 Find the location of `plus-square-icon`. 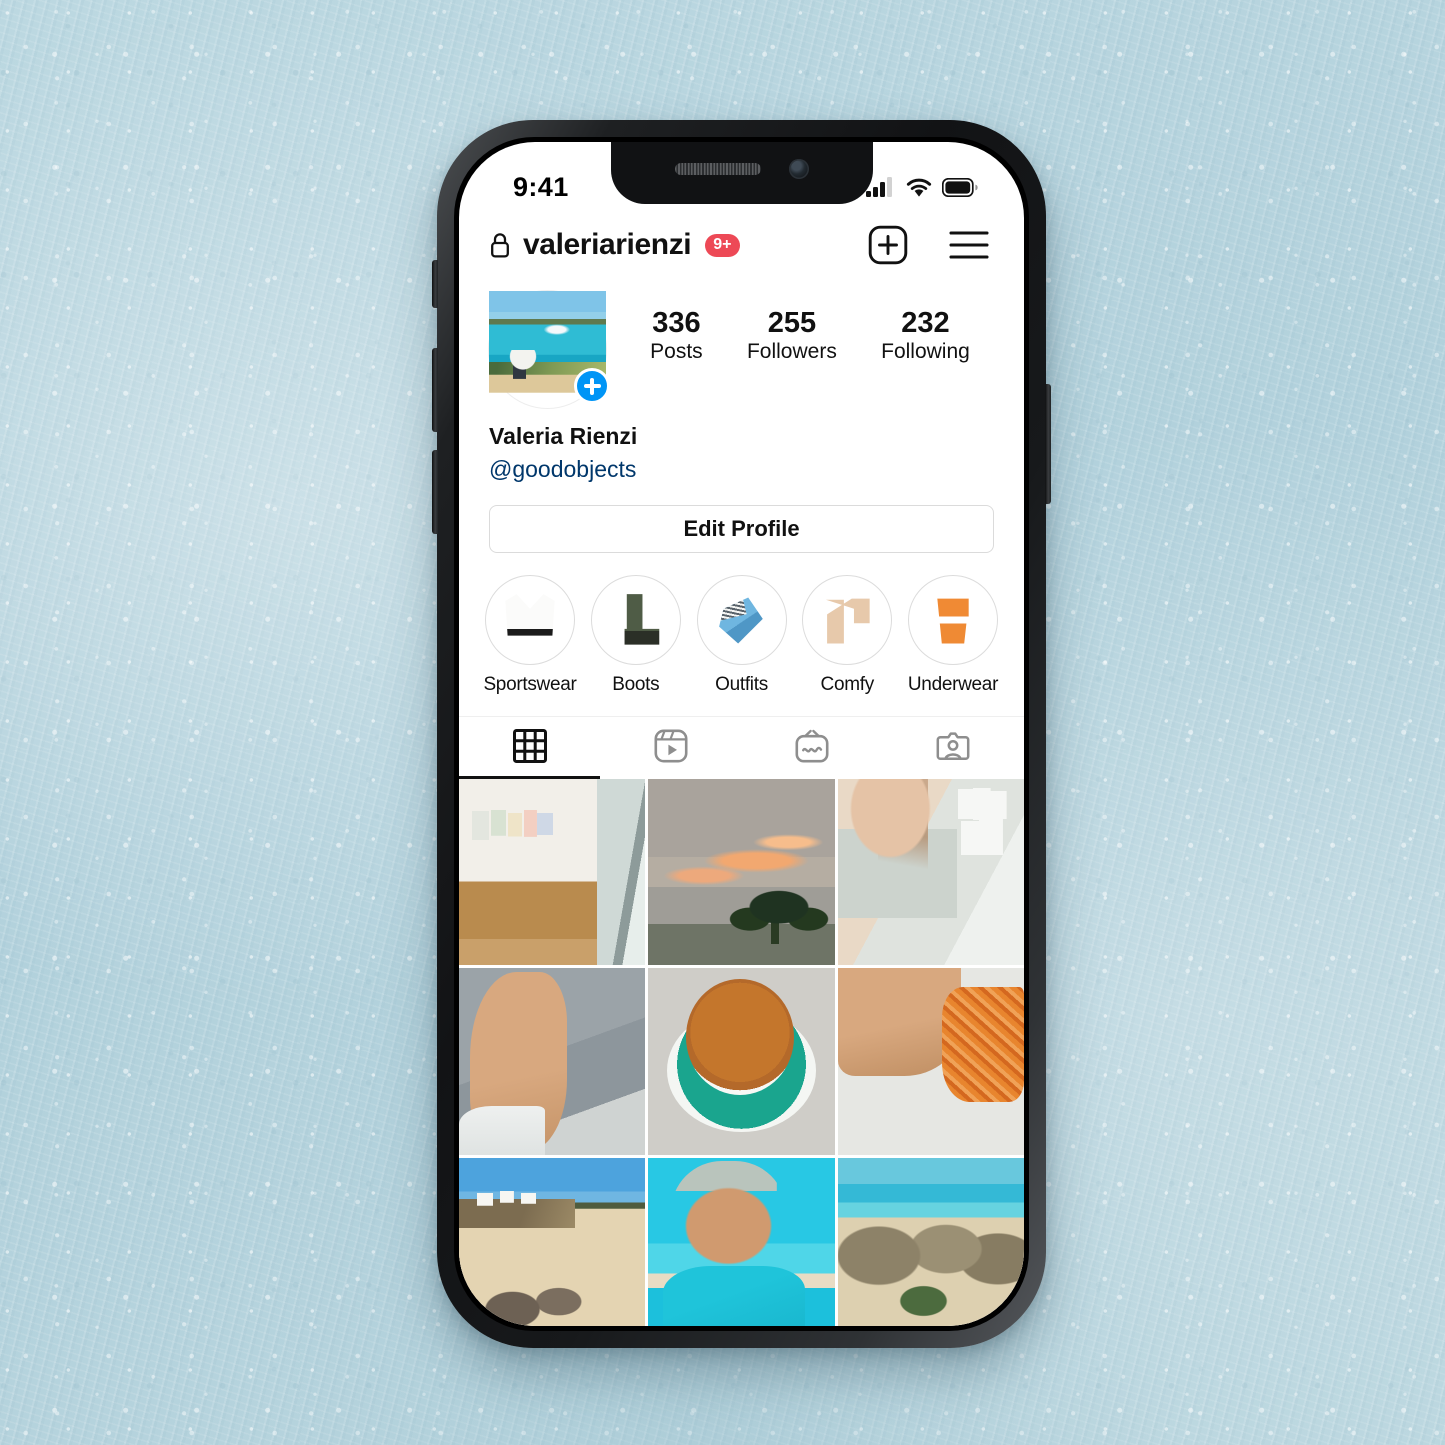

plus-square-icon is located at coordinates (888, 245).